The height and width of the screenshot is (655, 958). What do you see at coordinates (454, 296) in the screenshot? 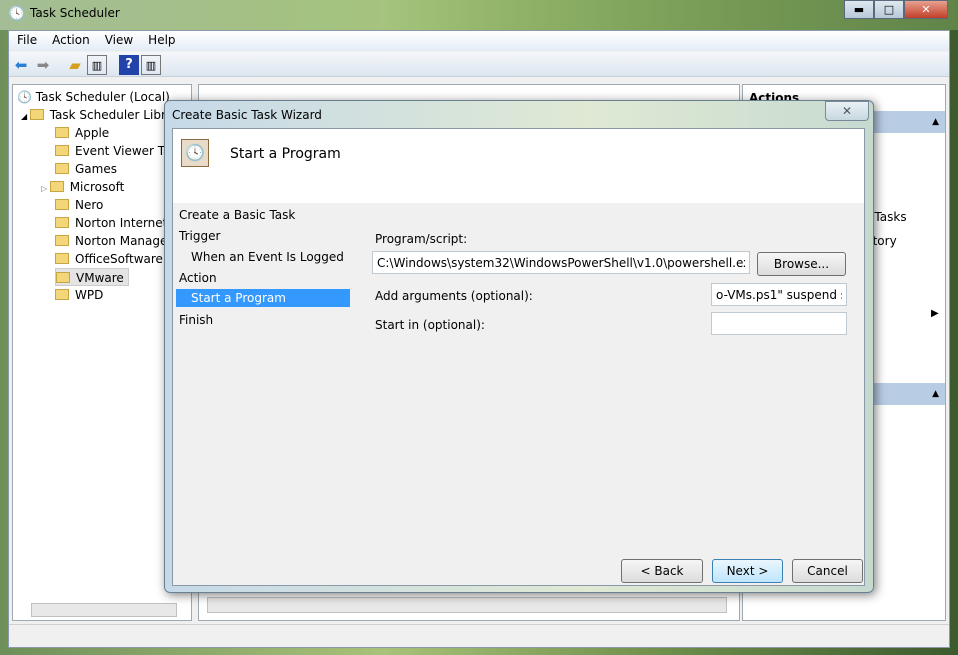
I see `arguments-label: Add arguments (optional):` at bounding box center [454, 296].